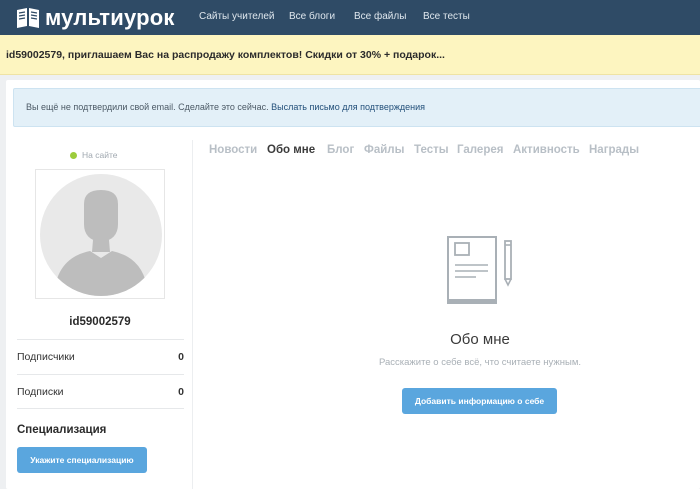 The width and height of the screenshot is (700, 489). What do you see at coordinates (73, 155) in the screenshot?
I see `online-dot-icon` at bounding box center [73, 155].